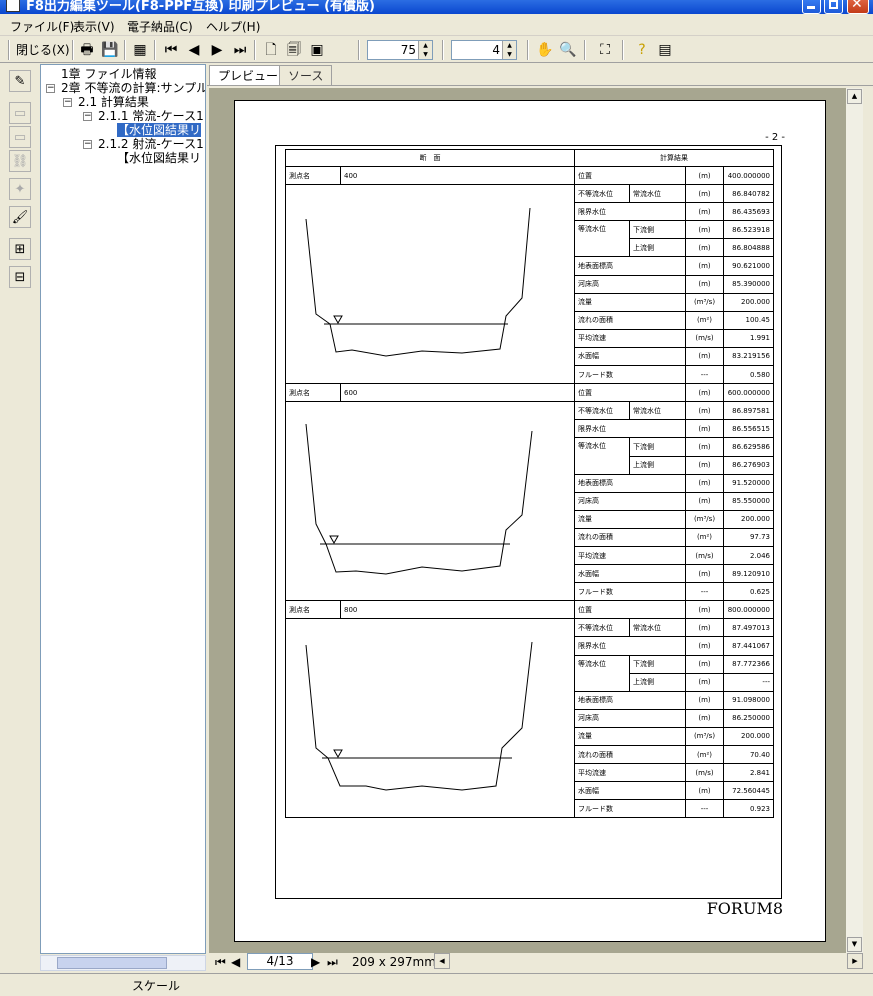 The width and height of the screenshot is (873, 996). I want to click on zoom-spinner: ▲▼, so click(400, 50).